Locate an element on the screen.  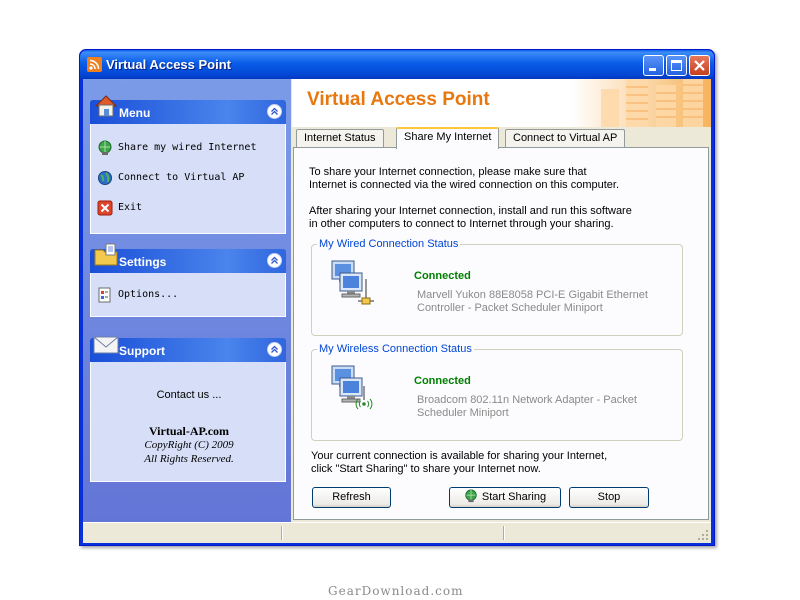
collapse-support-icon is located at coordinates (274, 349).